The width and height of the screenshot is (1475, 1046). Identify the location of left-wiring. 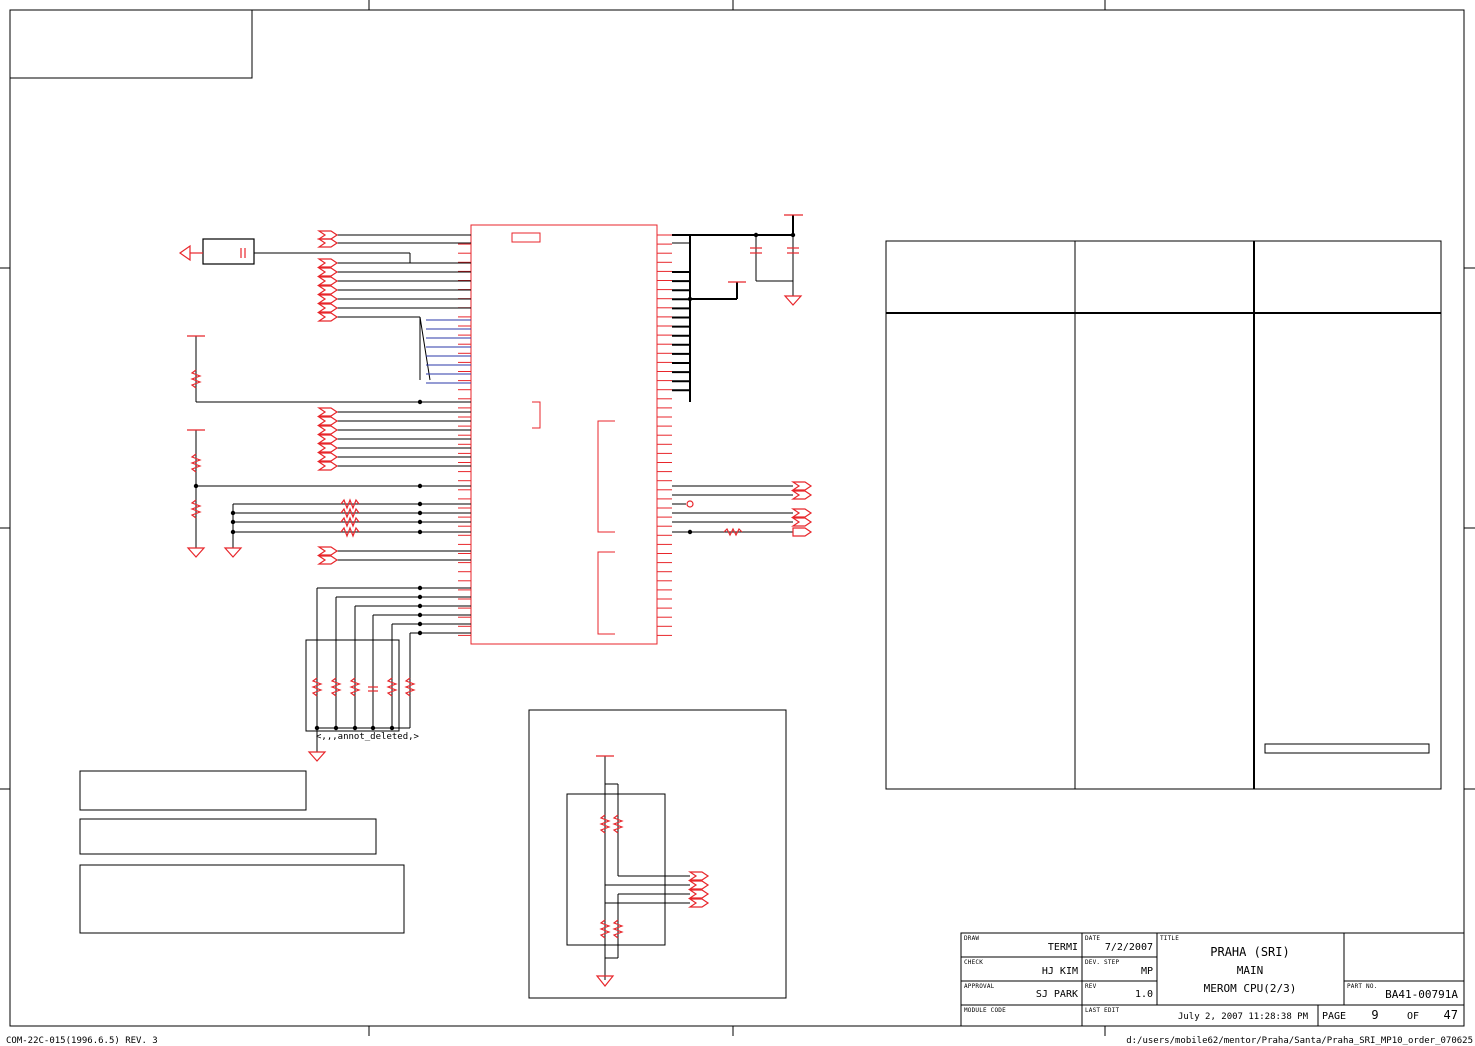
(333, 493).